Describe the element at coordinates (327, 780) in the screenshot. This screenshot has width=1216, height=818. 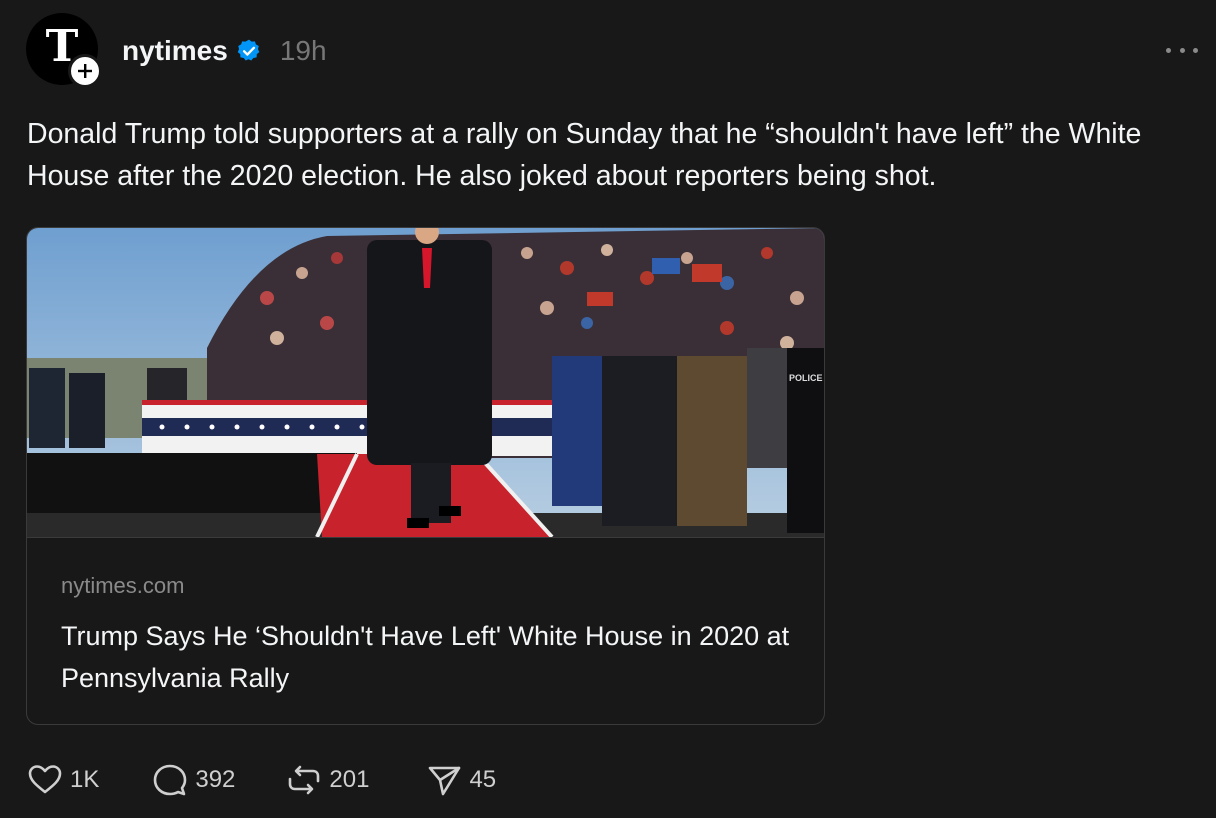
I see `repost-button: 201` at that location.